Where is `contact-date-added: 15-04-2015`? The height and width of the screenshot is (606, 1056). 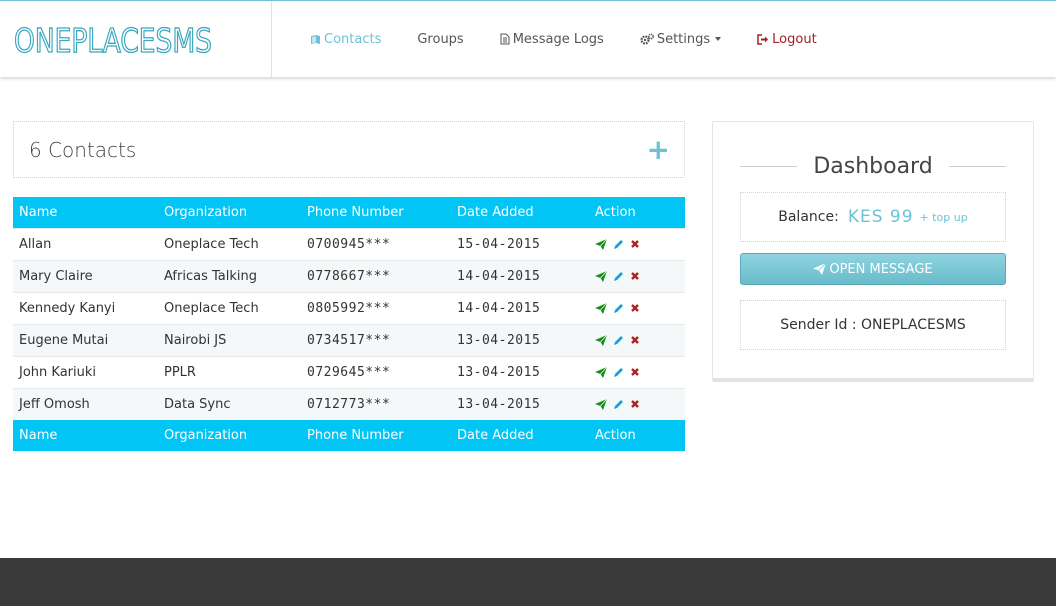 contact-date-added: 15-04-2015 is located at coordinates (520, 243).